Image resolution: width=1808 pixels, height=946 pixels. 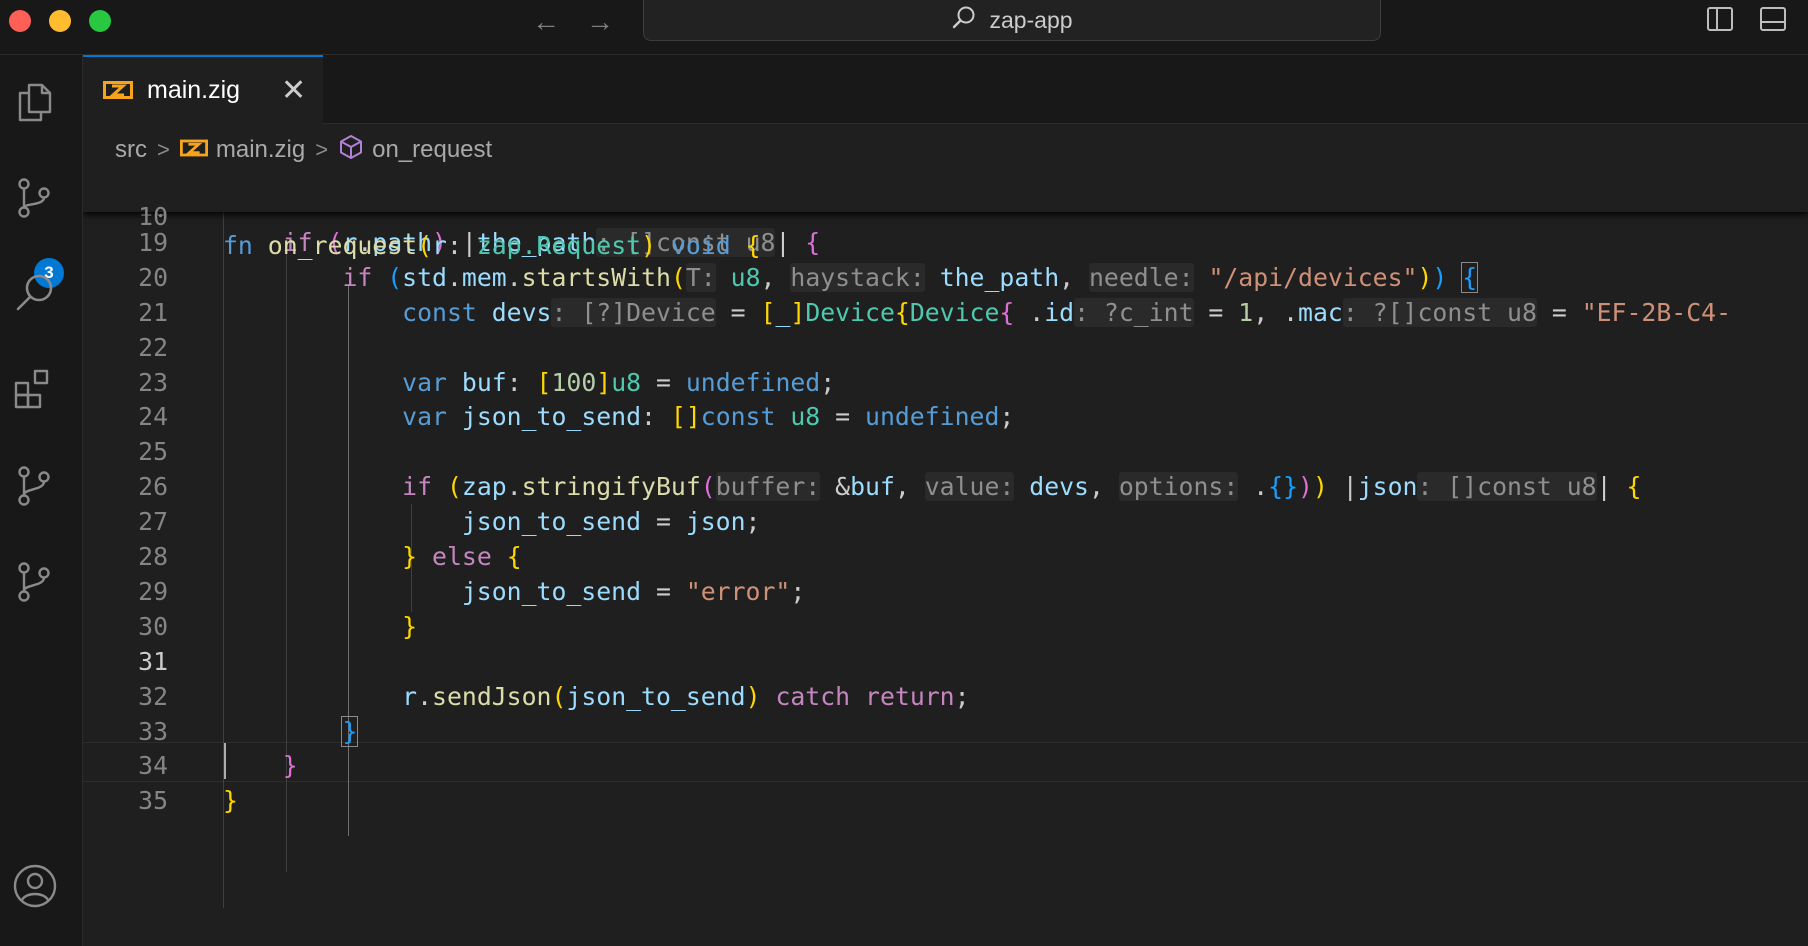 I want to click on code-text: fn on_request(r: zap.Request) void {, so click(x=492, y=246).